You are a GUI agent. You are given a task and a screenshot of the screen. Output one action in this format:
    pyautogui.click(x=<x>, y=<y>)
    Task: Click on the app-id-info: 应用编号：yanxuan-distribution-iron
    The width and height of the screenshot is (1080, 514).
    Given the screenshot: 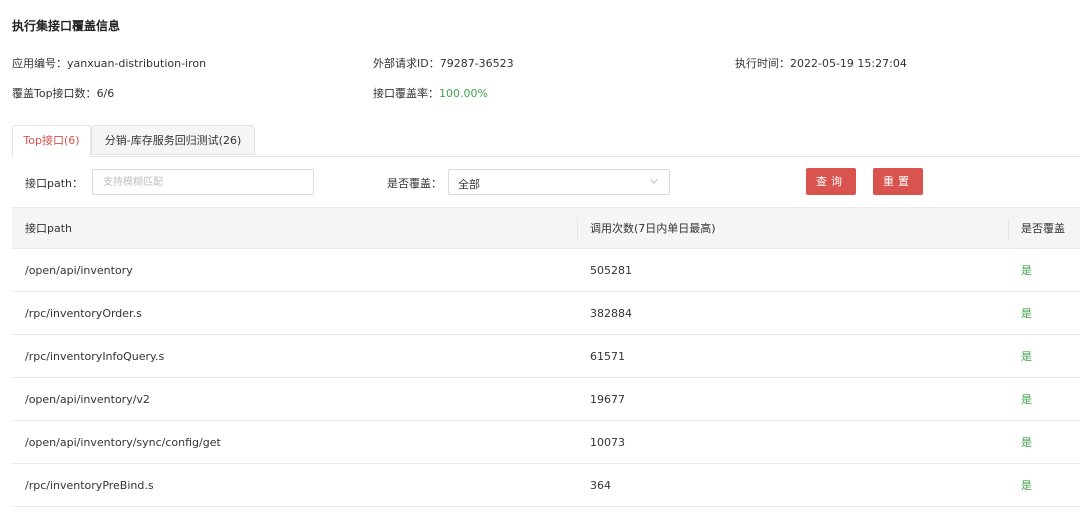 What is the action you would take?
    pyautogui.click(x=109, y=63)
    